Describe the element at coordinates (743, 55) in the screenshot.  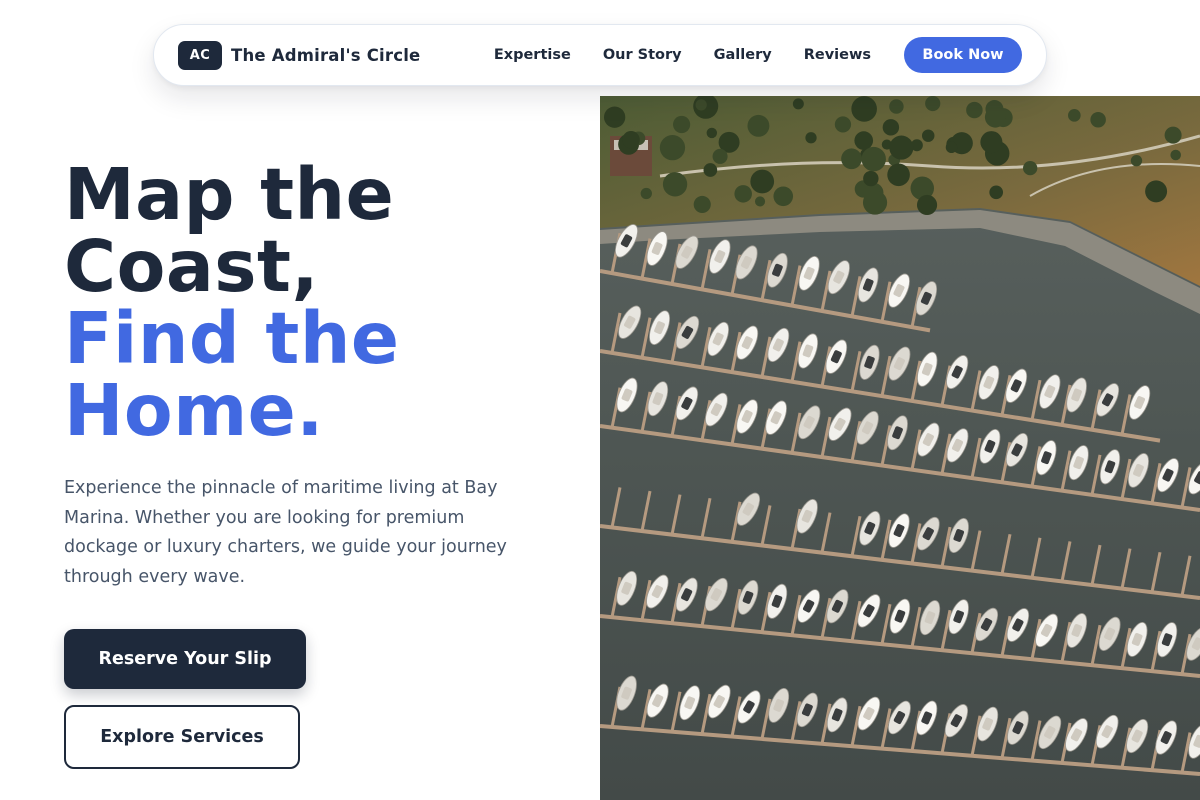
I see `nav-link-gallery: Gallery` at that location.